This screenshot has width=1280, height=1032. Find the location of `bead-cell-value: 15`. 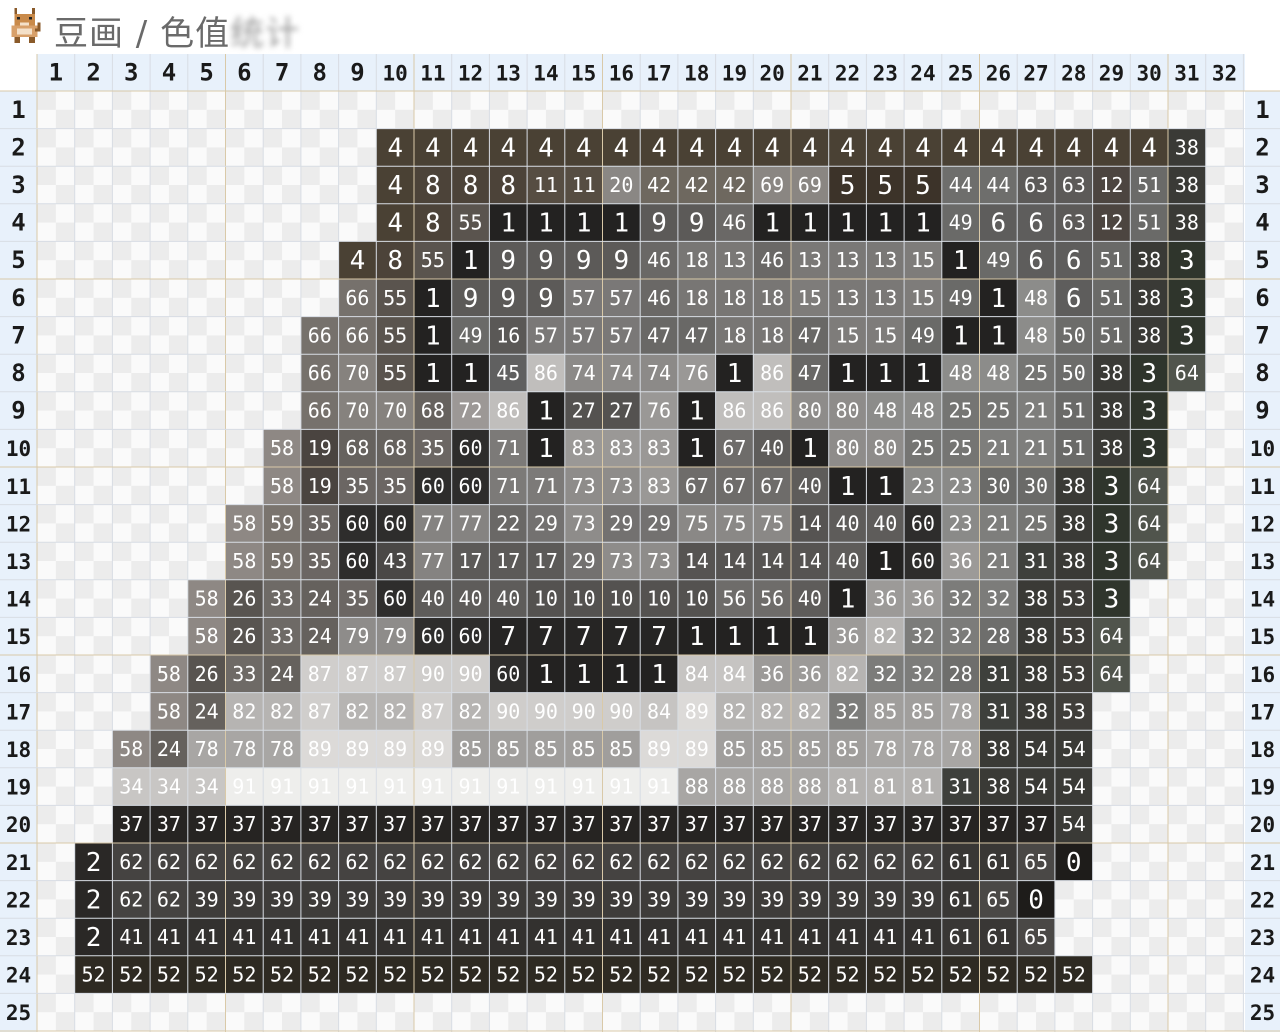

bead-cell-value: 15 is located at coordinates (885, 335).